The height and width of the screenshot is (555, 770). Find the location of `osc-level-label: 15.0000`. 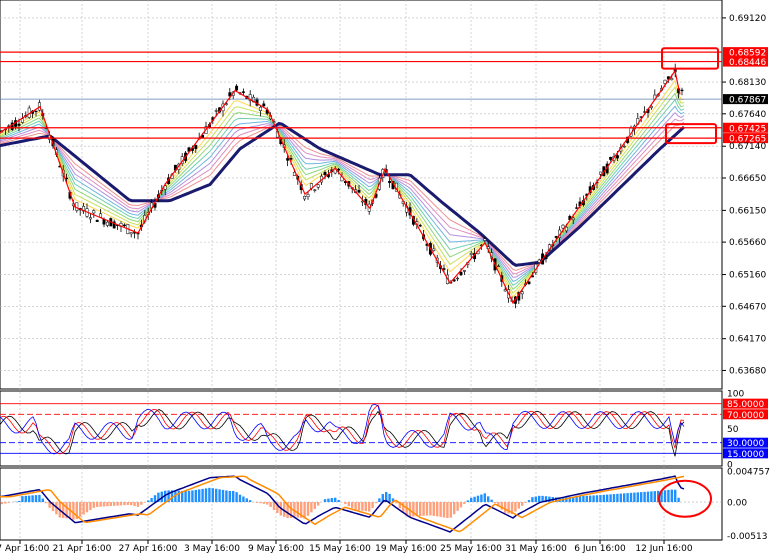

osc-level-label: 15.0000 is located at coordinates (745, 455).